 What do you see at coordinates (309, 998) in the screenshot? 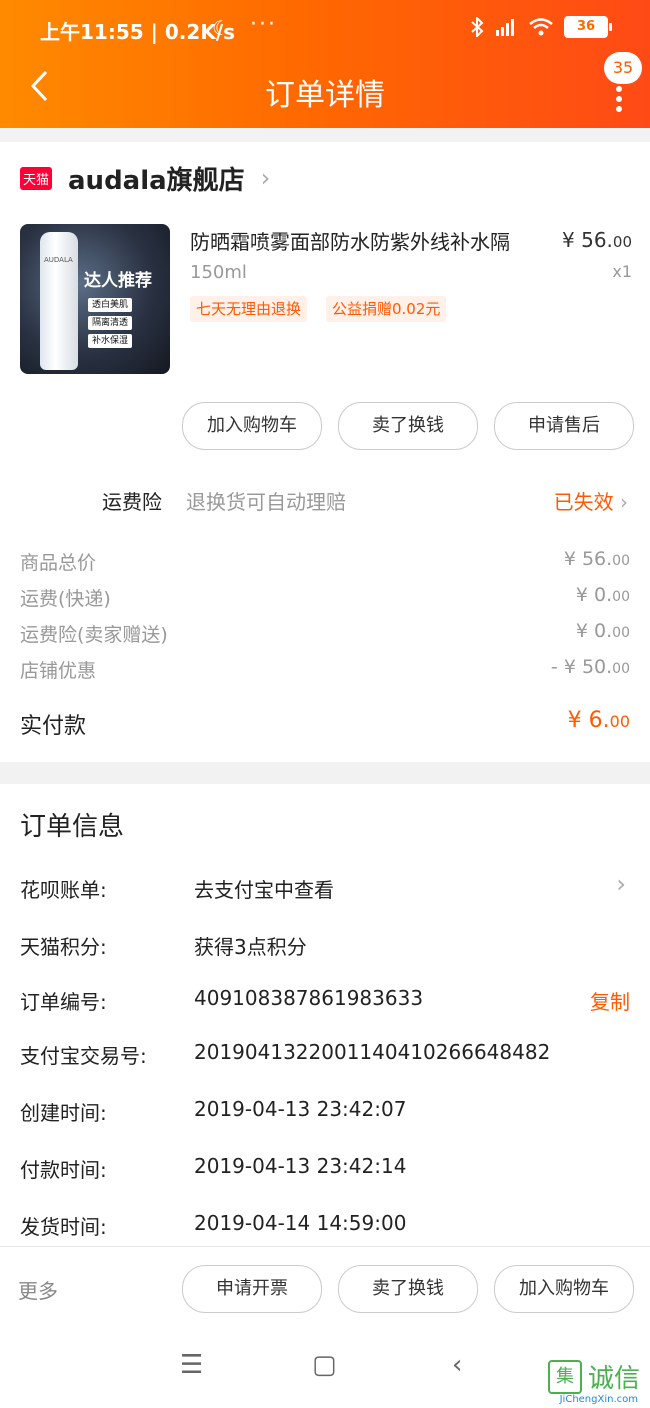
I see `order-number: 409108387861983633` at bounding box center [309, 998].